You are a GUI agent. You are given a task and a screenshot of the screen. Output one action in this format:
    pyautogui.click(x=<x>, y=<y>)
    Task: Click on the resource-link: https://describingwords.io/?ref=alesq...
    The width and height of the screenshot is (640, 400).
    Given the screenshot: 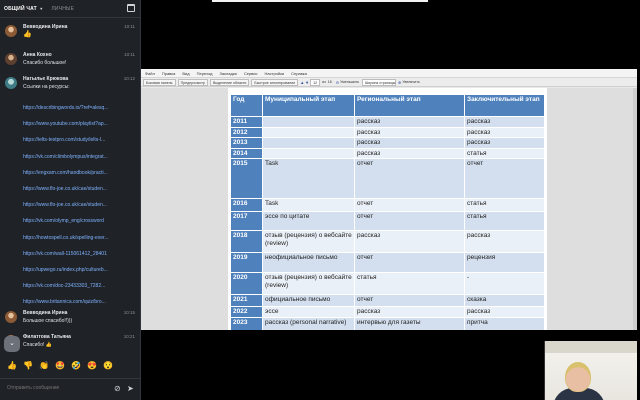 What is the action you would take?
    pyautogui.click(x=78, y=113)
    